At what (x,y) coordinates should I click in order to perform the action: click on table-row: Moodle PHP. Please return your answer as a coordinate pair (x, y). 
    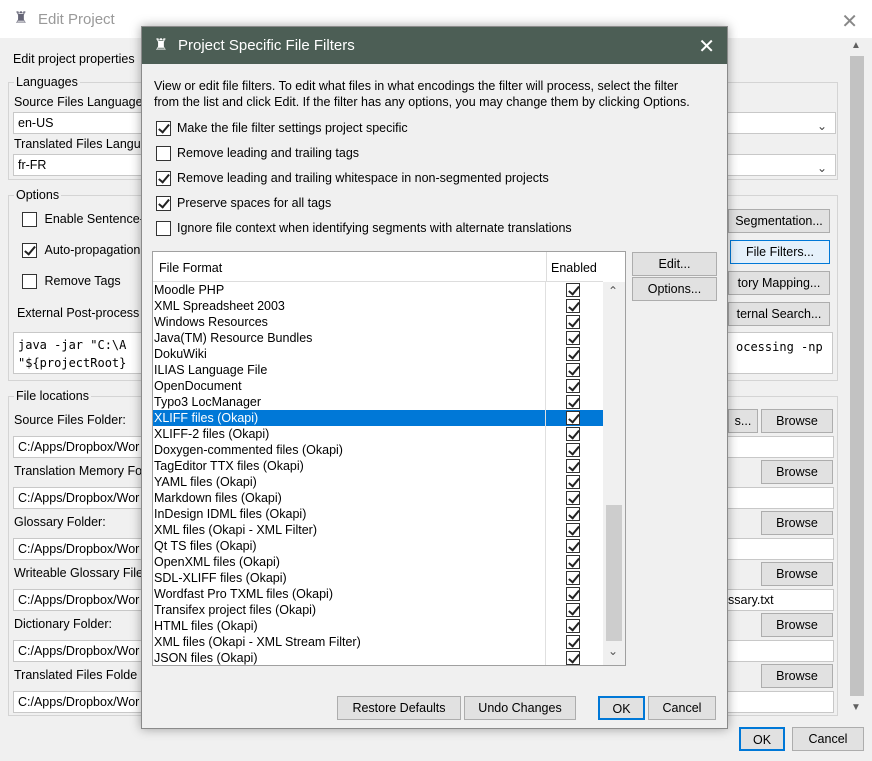
    Looking at the image, I should click on (378, 290).